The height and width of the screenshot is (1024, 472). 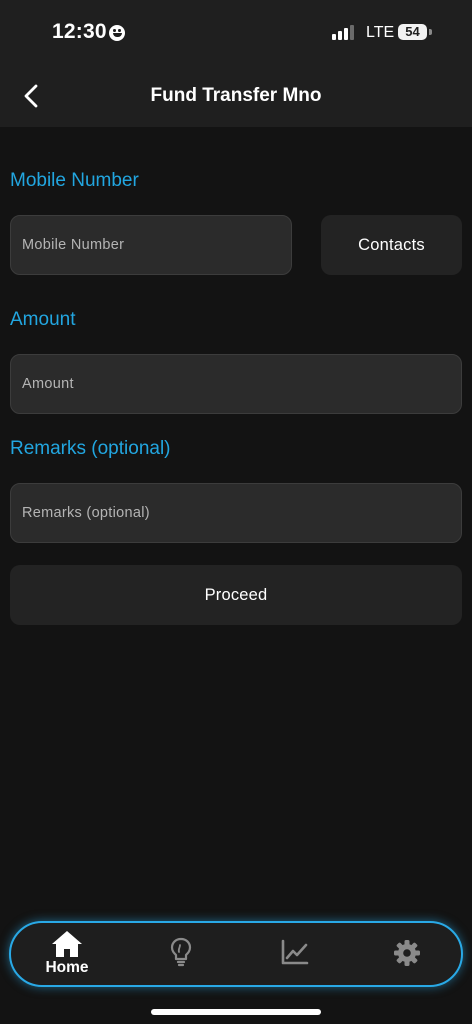 What do you see at coordinates (67, 967) in the screenshot?
I see `nav-home-label: Home` at bounding box center [67, 967].